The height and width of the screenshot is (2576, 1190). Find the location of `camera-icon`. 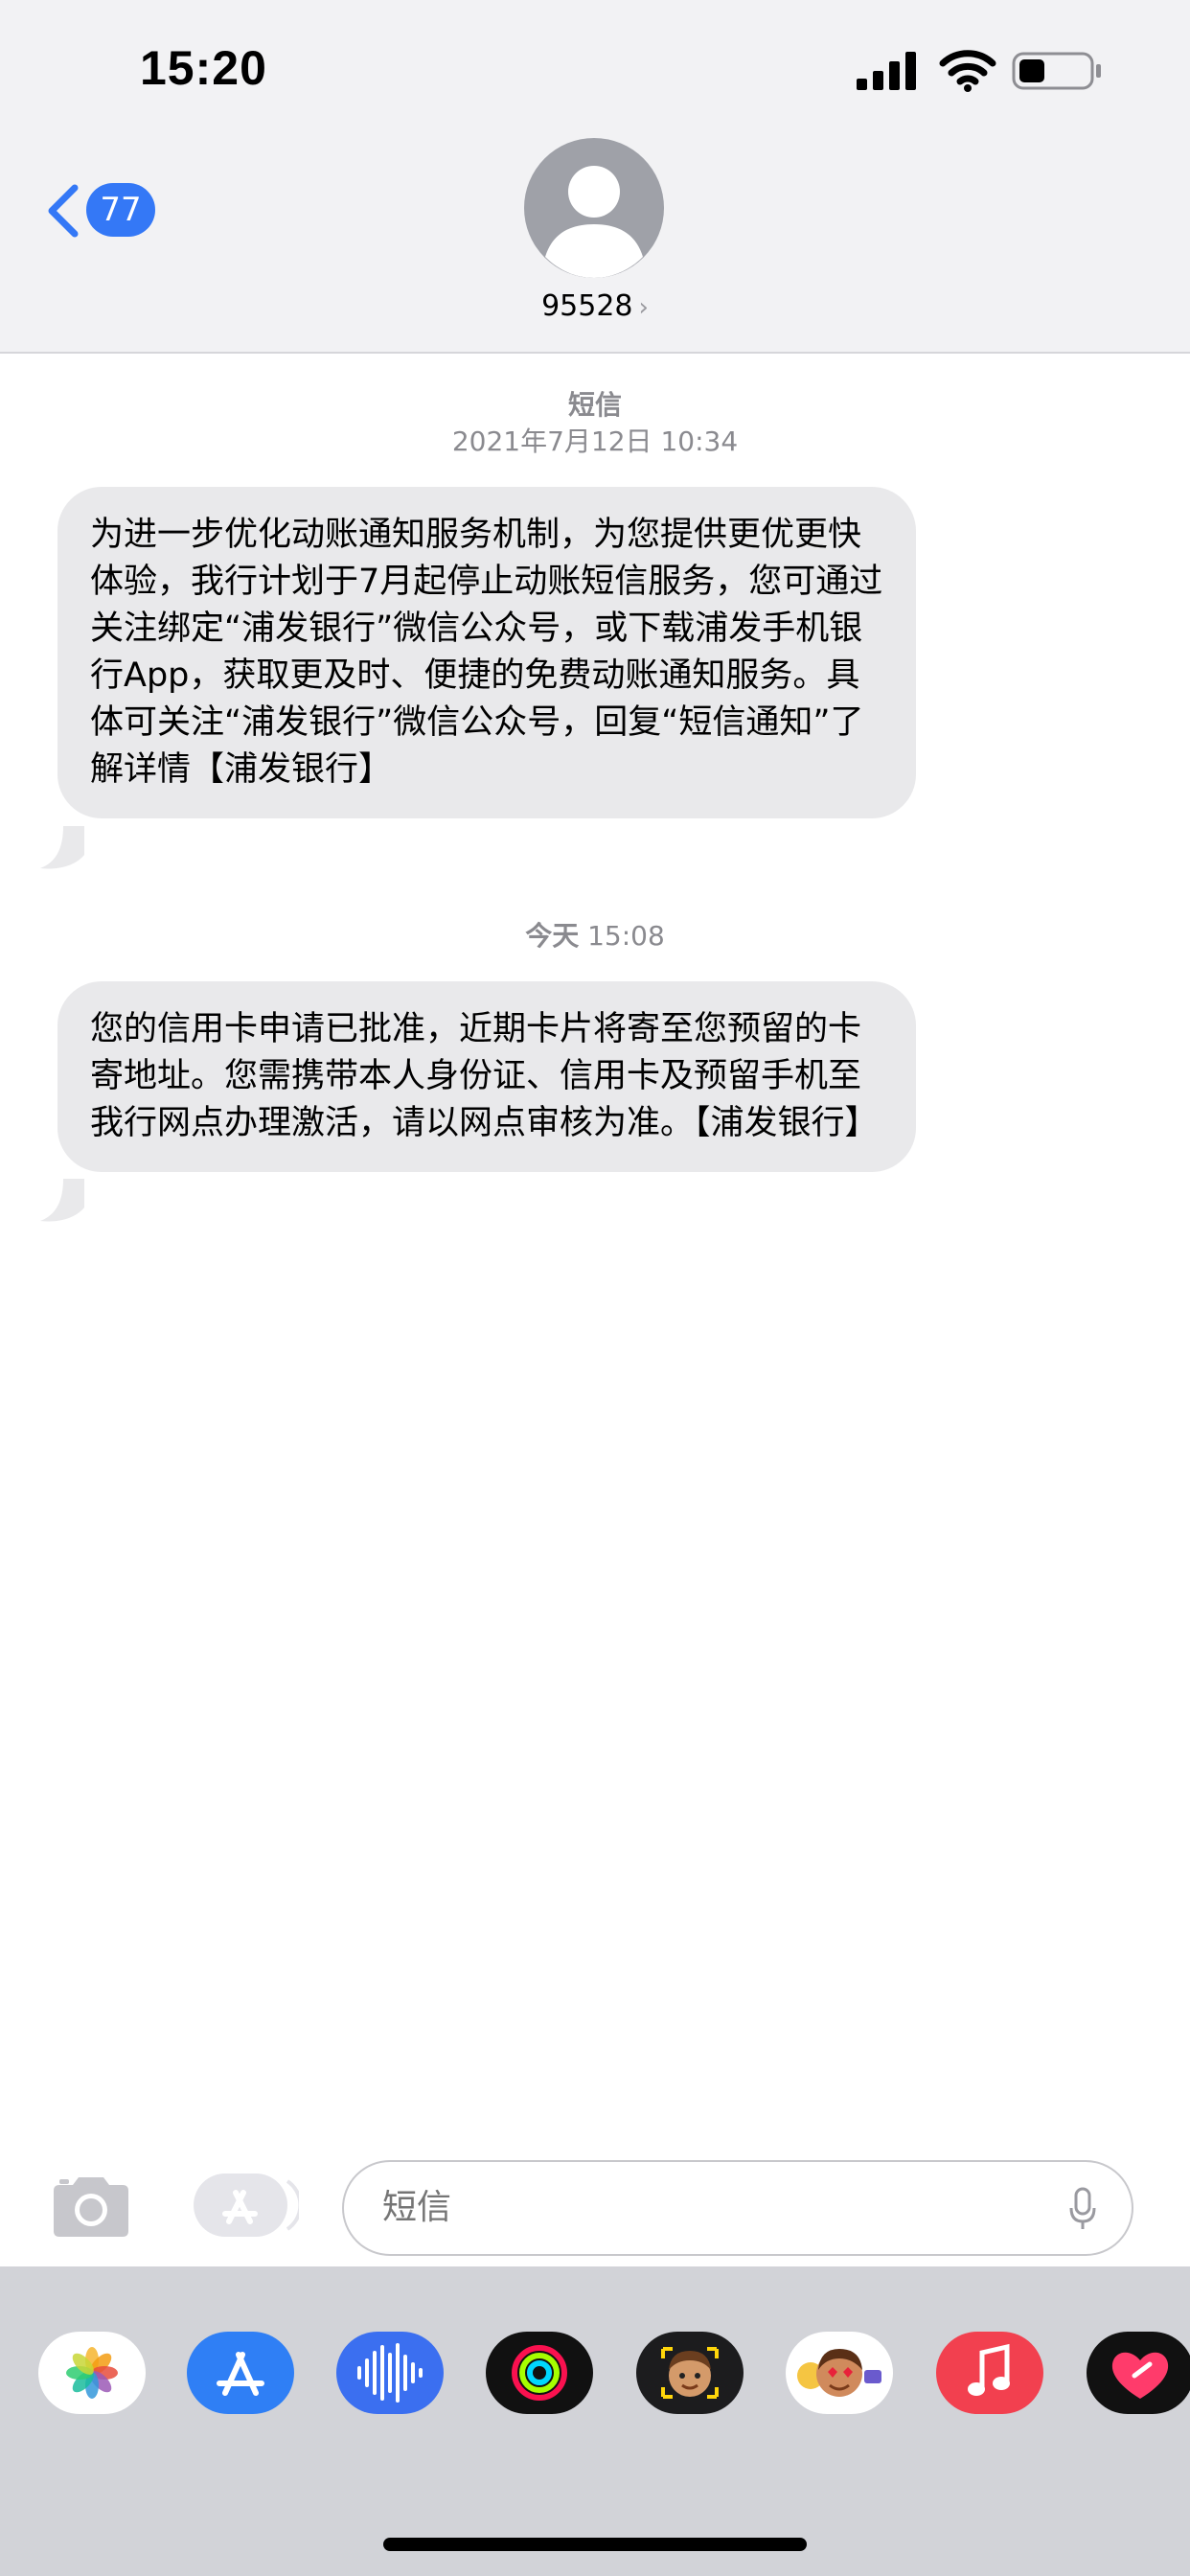

camera-icon is located at coordinates (91, 2206).